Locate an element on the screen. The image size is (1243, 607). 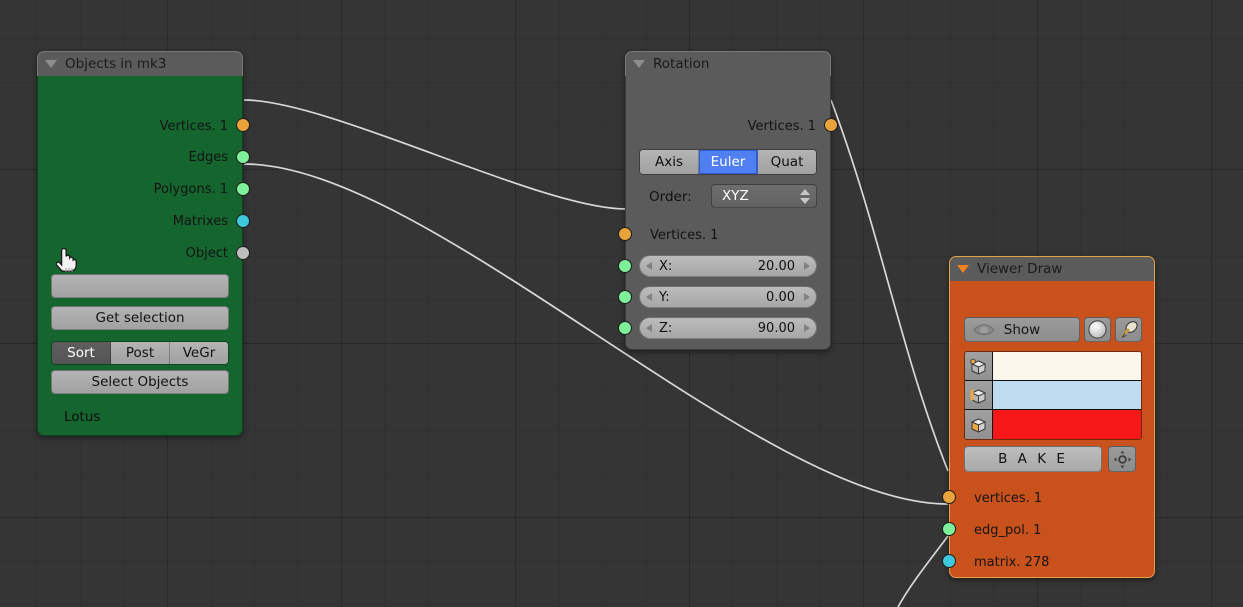
output-socket-polygons is located at coordinates (243, 189).